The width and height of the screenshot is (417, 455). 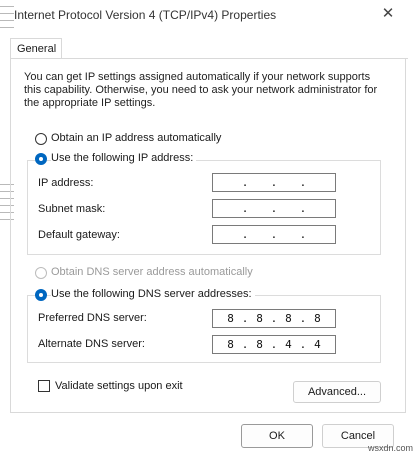 What do you see at coordinates (152, 272) in the screenshot?
I see `obtain-dns-auto-label: Obtain DNS server address automatically` at bounding box center [152, 272].